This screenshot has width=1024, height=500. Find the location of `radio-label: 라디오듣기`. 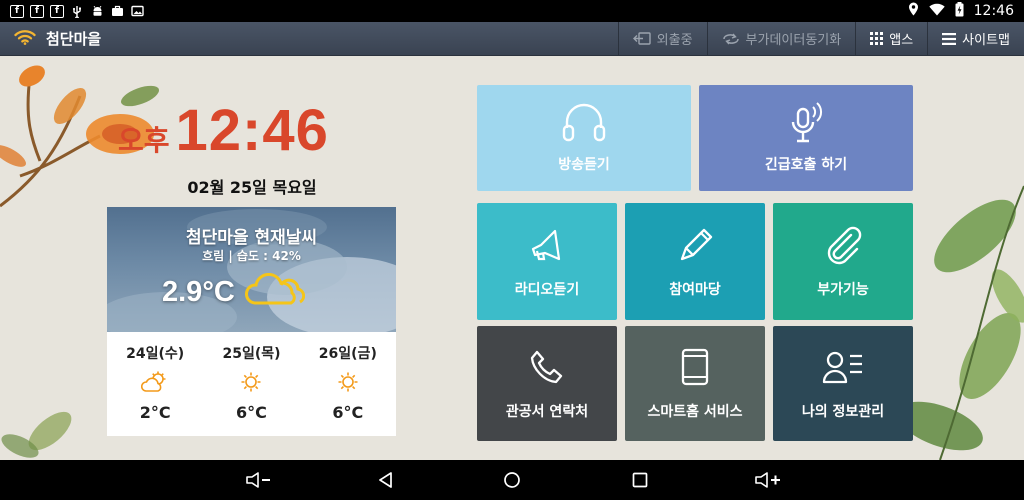

radio-label: 라디오듣기 is located at coordinates (547, 289).